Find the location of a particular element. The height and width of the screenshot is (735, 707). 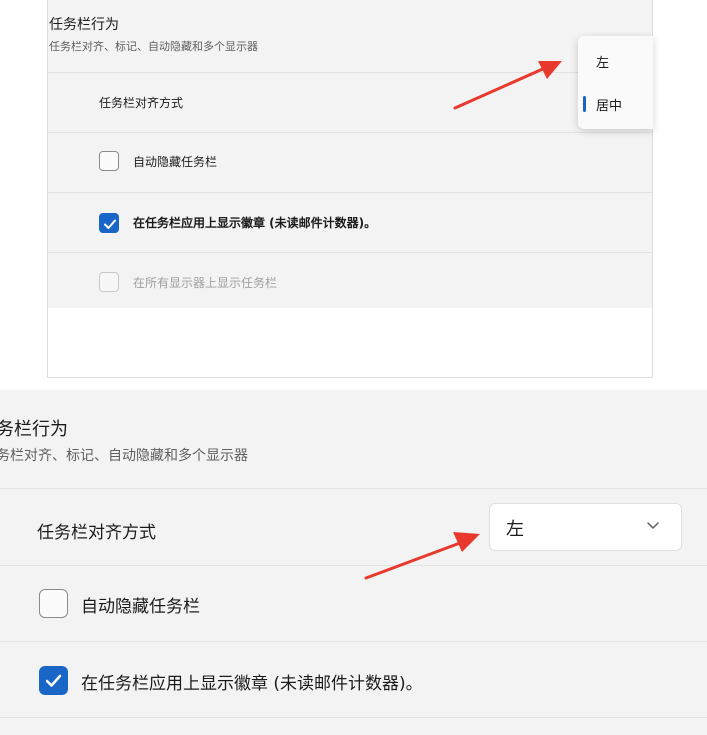

chevron-down-icon is located at coordinates (653, 525).